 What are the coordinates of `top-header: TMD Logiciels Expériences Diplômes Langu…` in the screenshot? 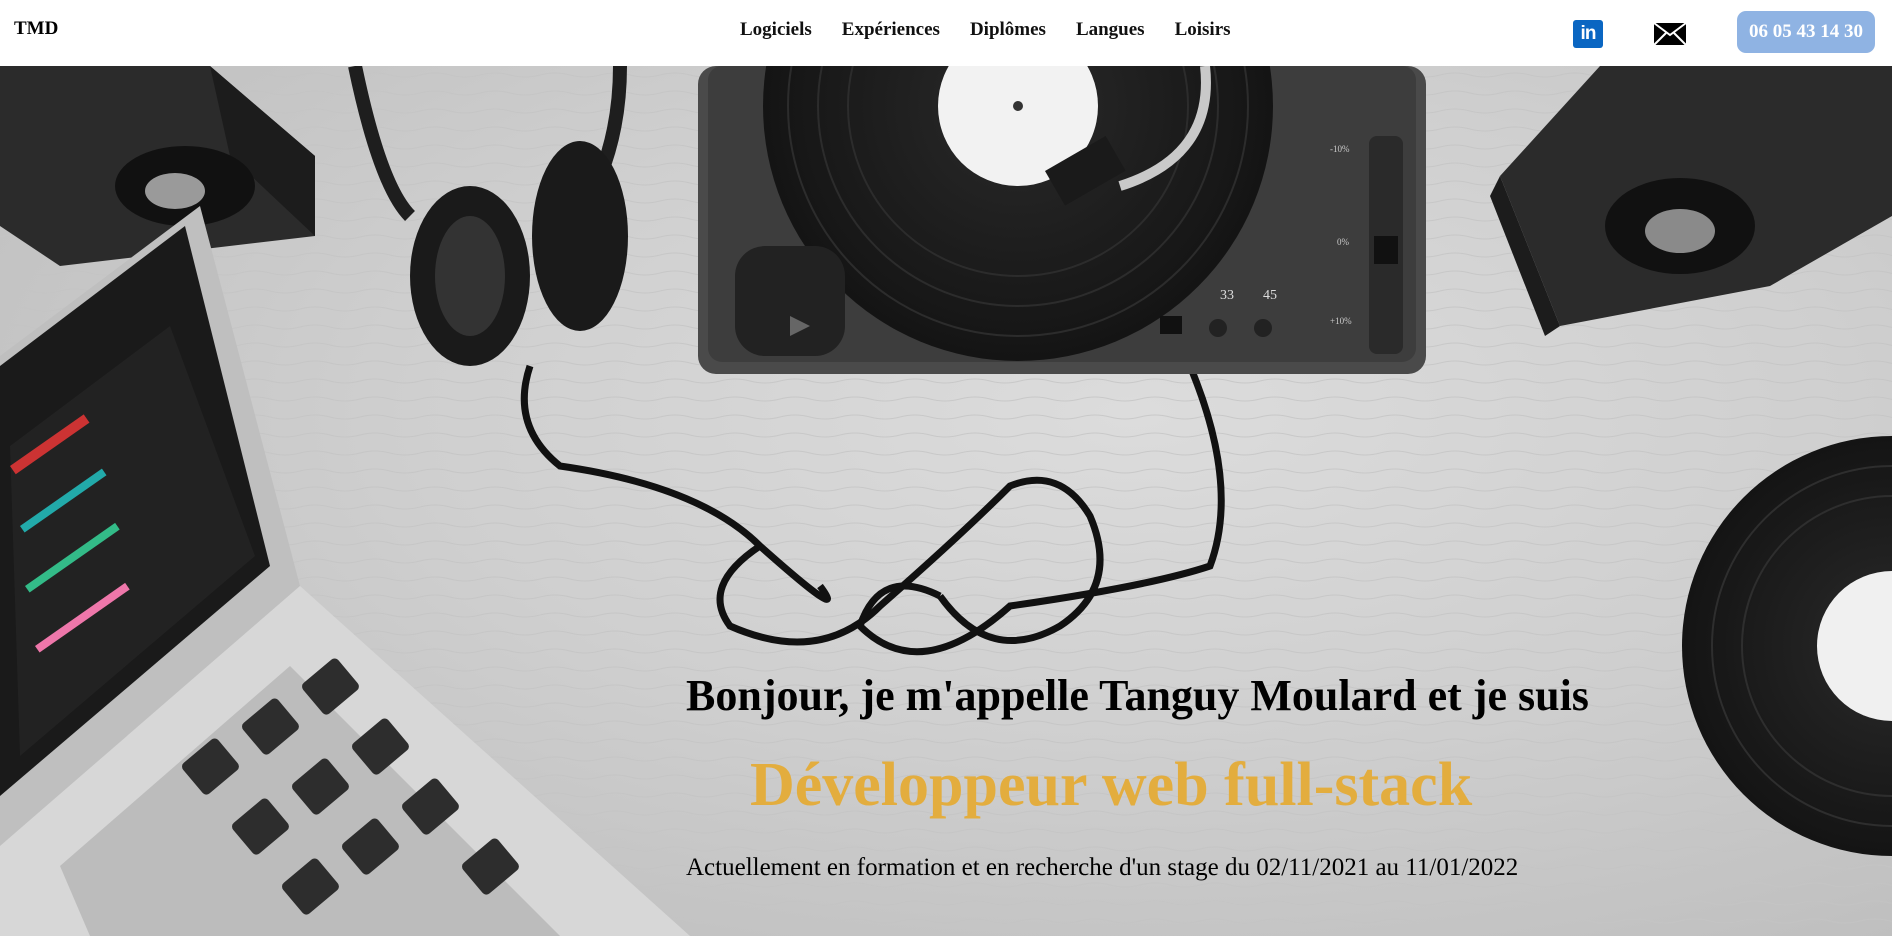 It's located at (946, 33).